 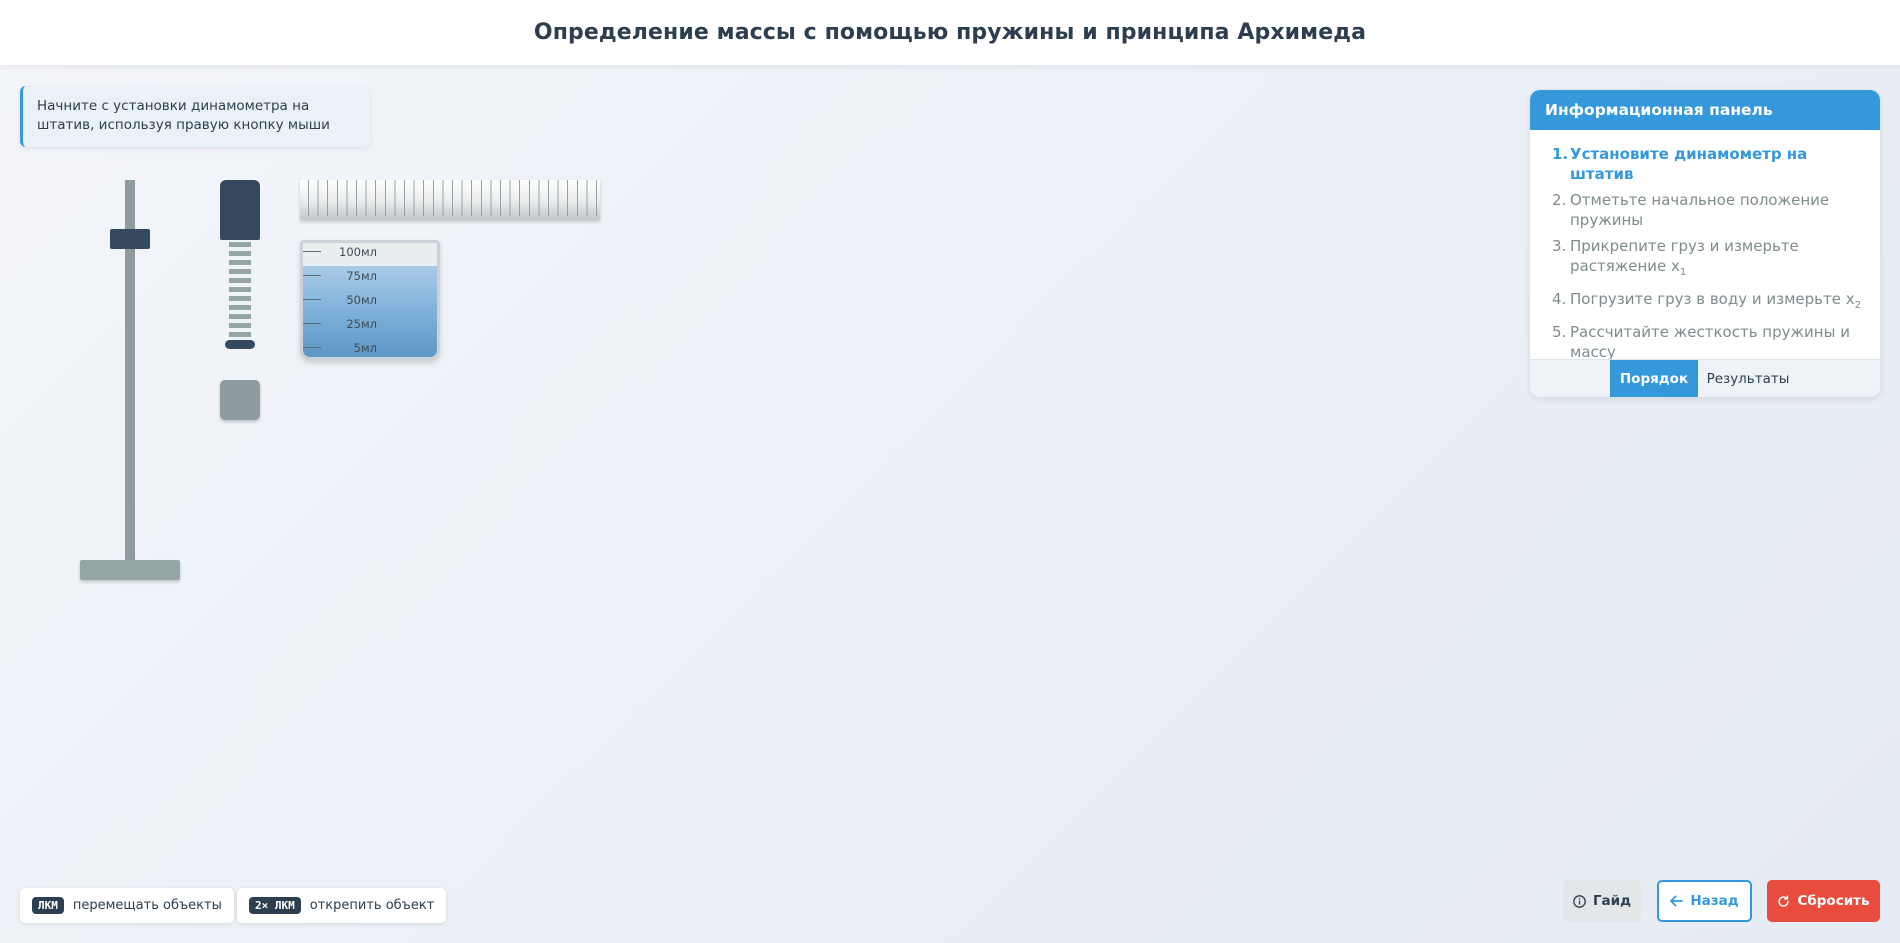 I want to click on beaker: 100мл 75мл 50мл 25мл 5мл, so click(x=370, y=300).